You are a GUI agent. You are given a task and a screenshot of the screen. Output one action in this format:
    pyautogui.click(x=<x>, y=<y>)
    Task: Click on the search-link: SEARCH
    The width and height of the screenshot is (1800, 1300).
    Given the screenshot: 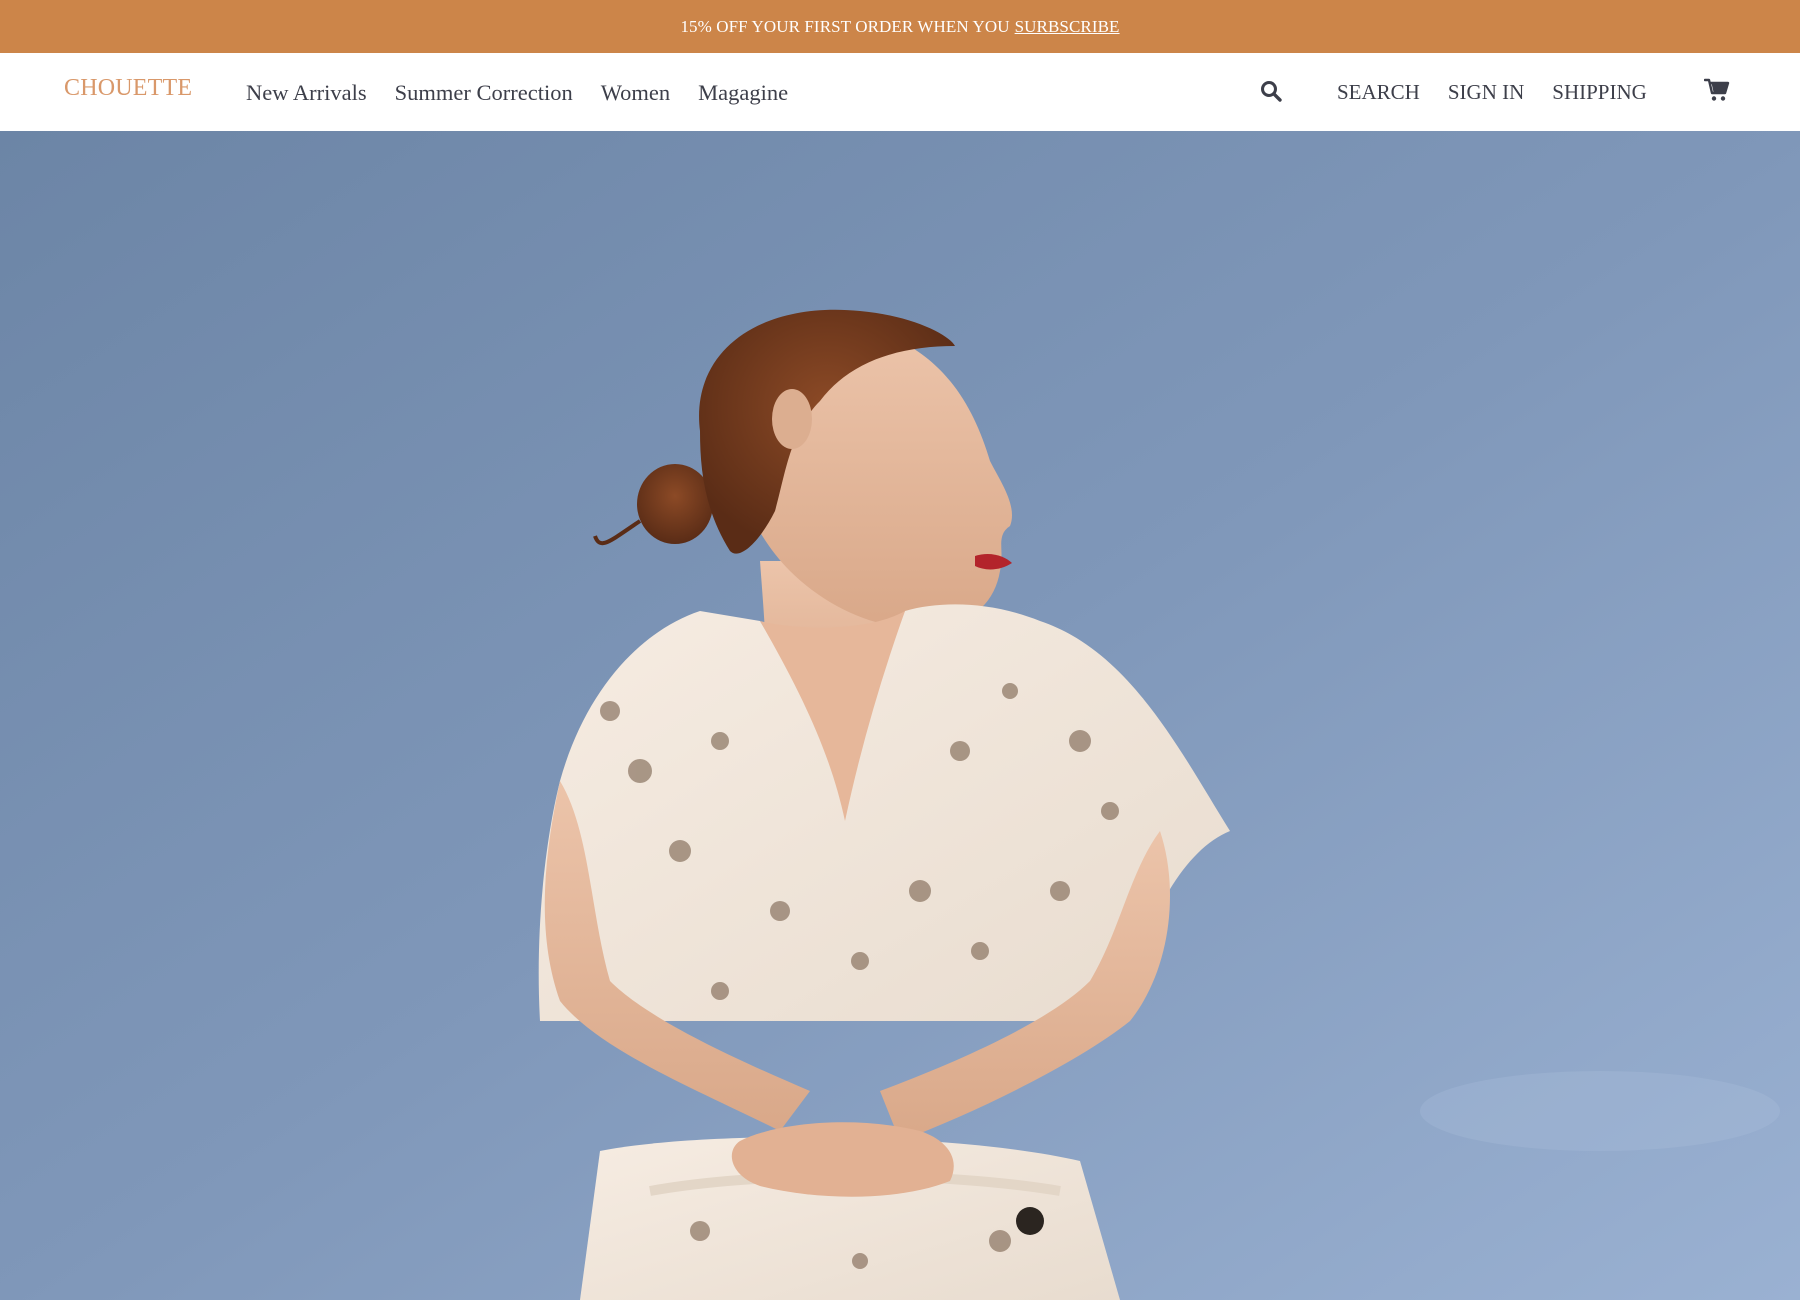 What is the action you would take?
    pyautogui.click(x=1378, y=92)
    